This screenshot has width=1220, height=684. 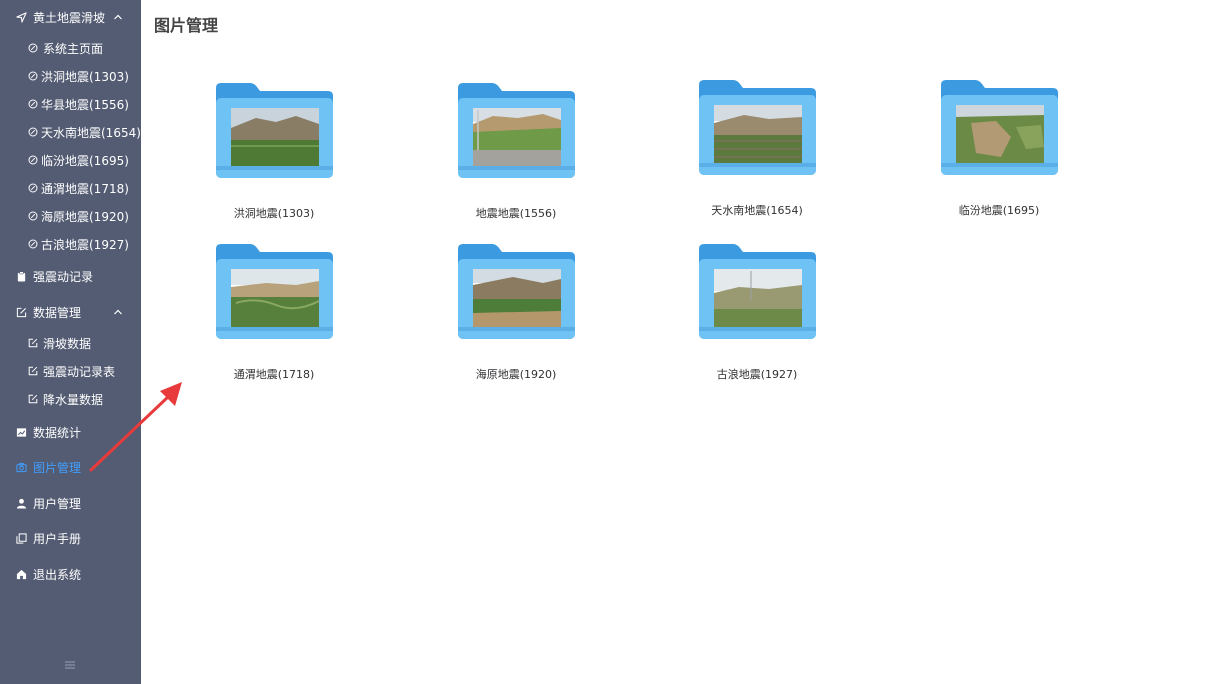 I want to click on sidebar-item-logout: 退出系统, so click(x=70, y=574).